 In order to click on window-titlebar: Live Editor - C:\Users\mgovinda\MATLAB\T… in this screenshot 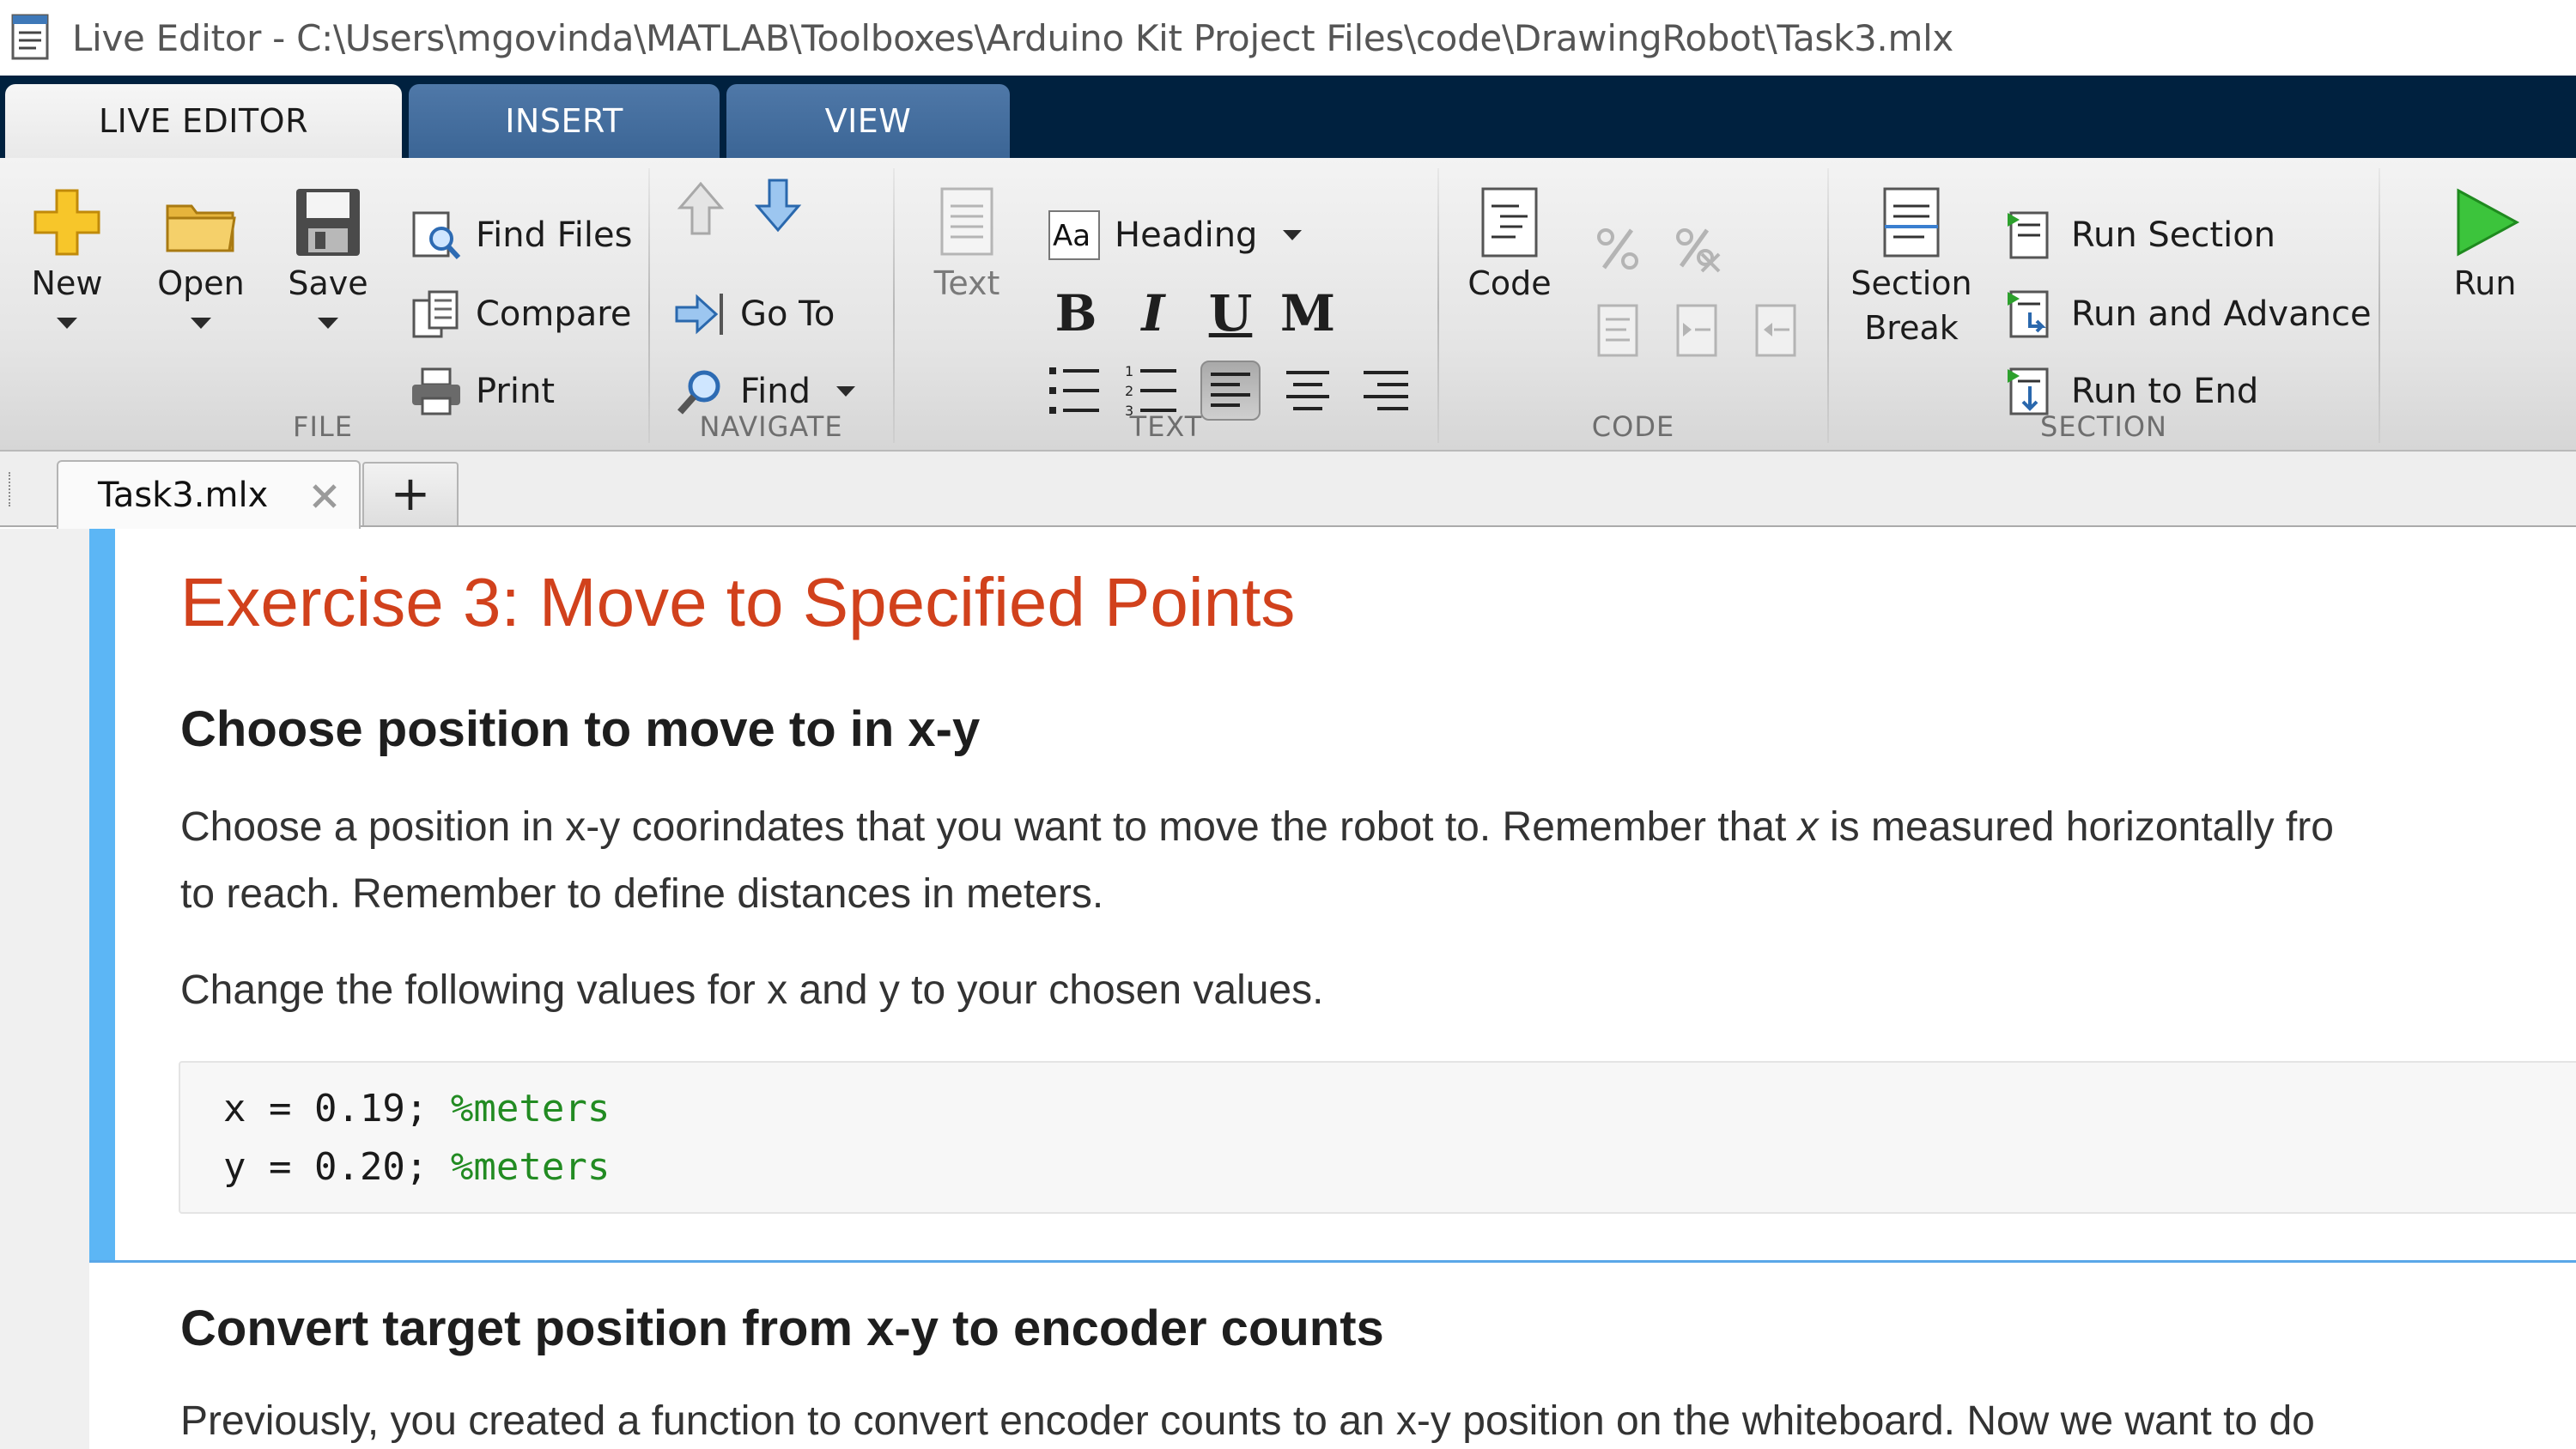, I will do `click(1288, 38)`.